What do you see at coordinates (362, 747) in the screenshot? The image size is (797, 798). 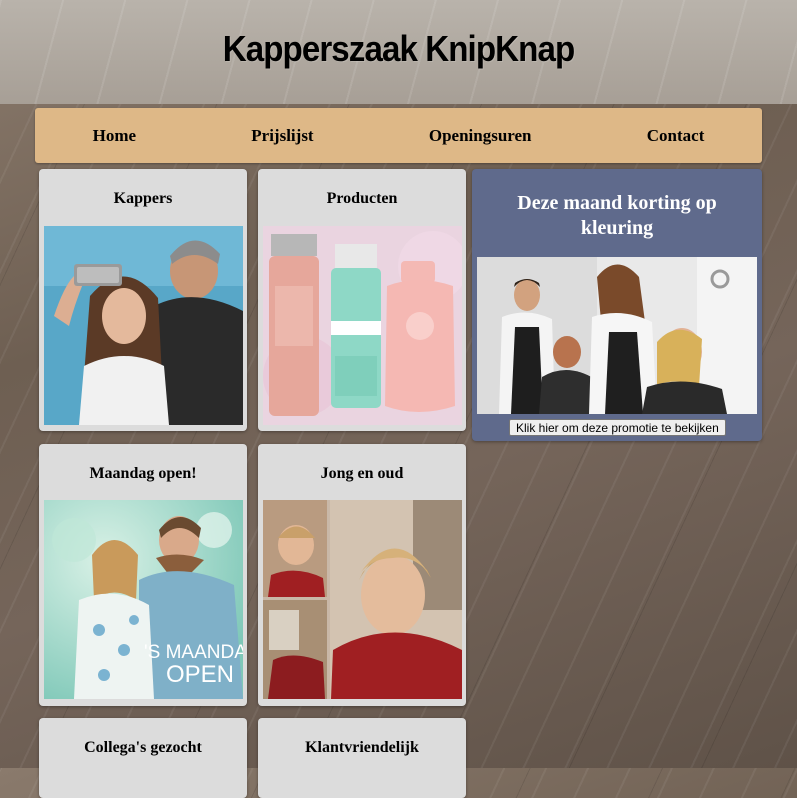 I see `card-title: Klantvriendelijk` at bounding box center [362, 747].